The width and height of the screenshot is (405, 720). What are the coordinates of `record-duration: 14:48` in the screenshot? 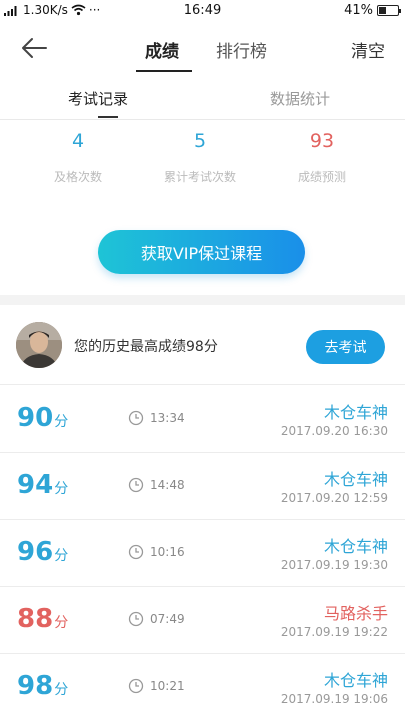 It's located at (167, 485).